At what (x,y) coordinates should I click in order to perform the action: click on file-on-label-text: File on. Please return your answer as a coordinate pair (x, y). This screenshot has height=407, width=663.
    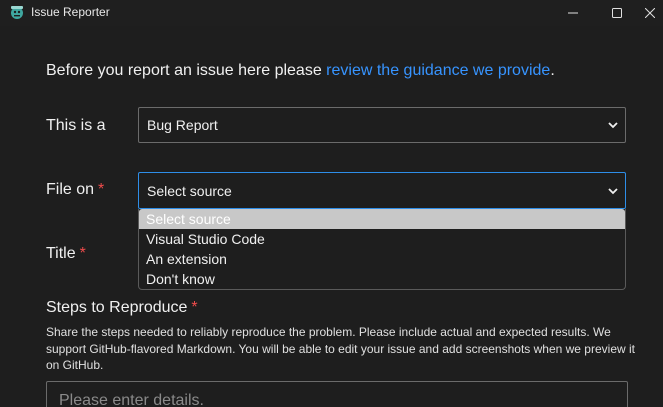
    Looking at the image, I should click on (70, 189).